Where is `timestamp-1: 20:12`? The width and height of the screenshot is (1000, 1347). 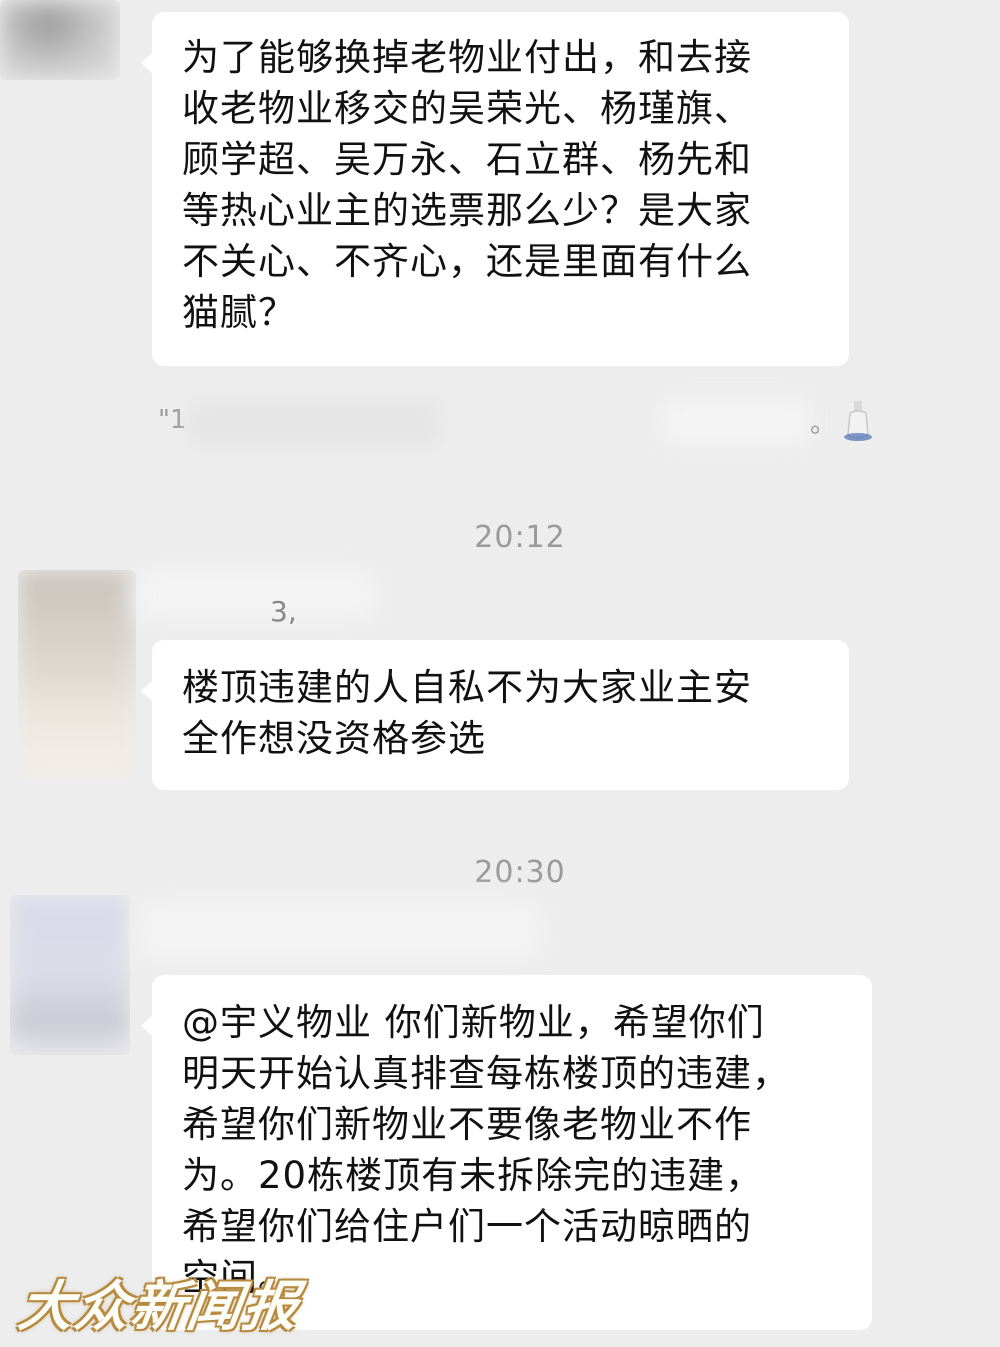
timestamp-1: 20:12 is located at coordinates (520, 537).